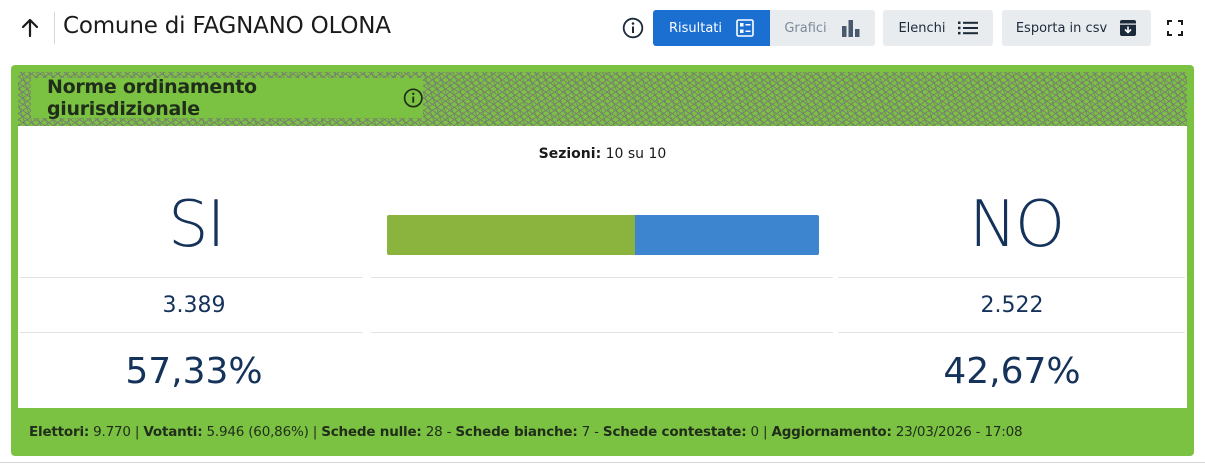  Describe the element at coordinates (257, 432) in the screenshot. I see `votanti-value: 5.946 (60,86%)` at that location.